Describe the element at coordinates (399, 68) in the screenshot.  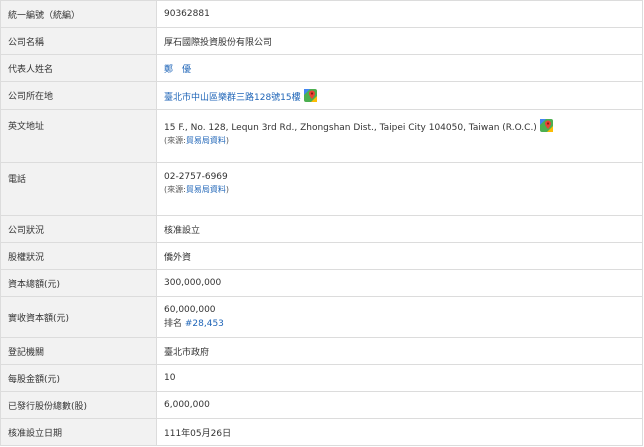
I see `representative-cell: 鄭 優` at that location.